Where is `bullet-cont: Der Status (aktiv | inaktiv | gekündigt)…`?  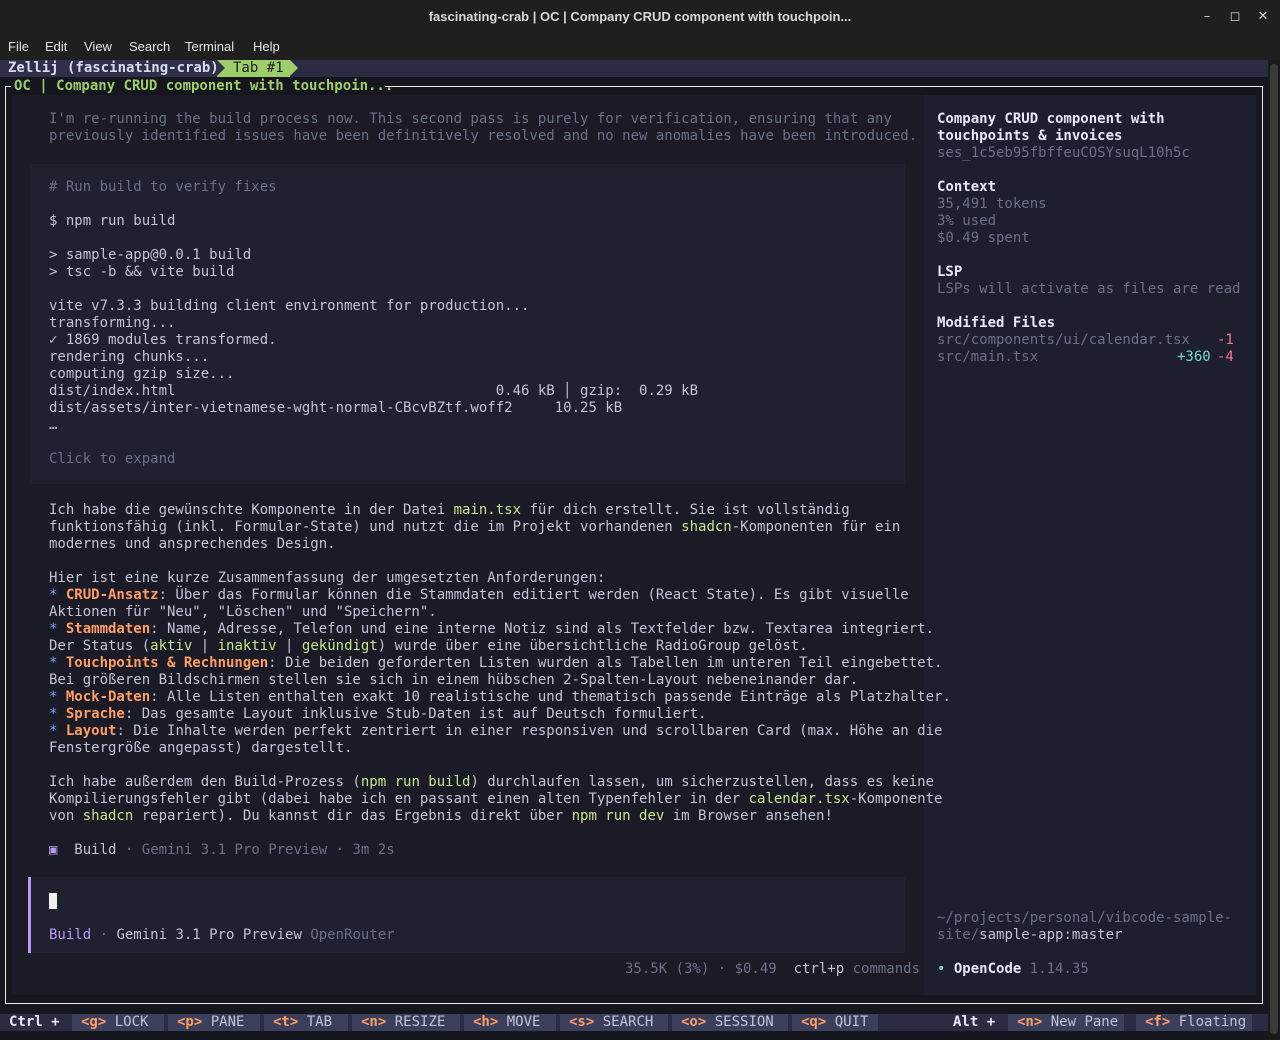
bullet-cont: Der Status (aktiv | inaktiv | gekündigt)… is located at coordinates (428, 646).